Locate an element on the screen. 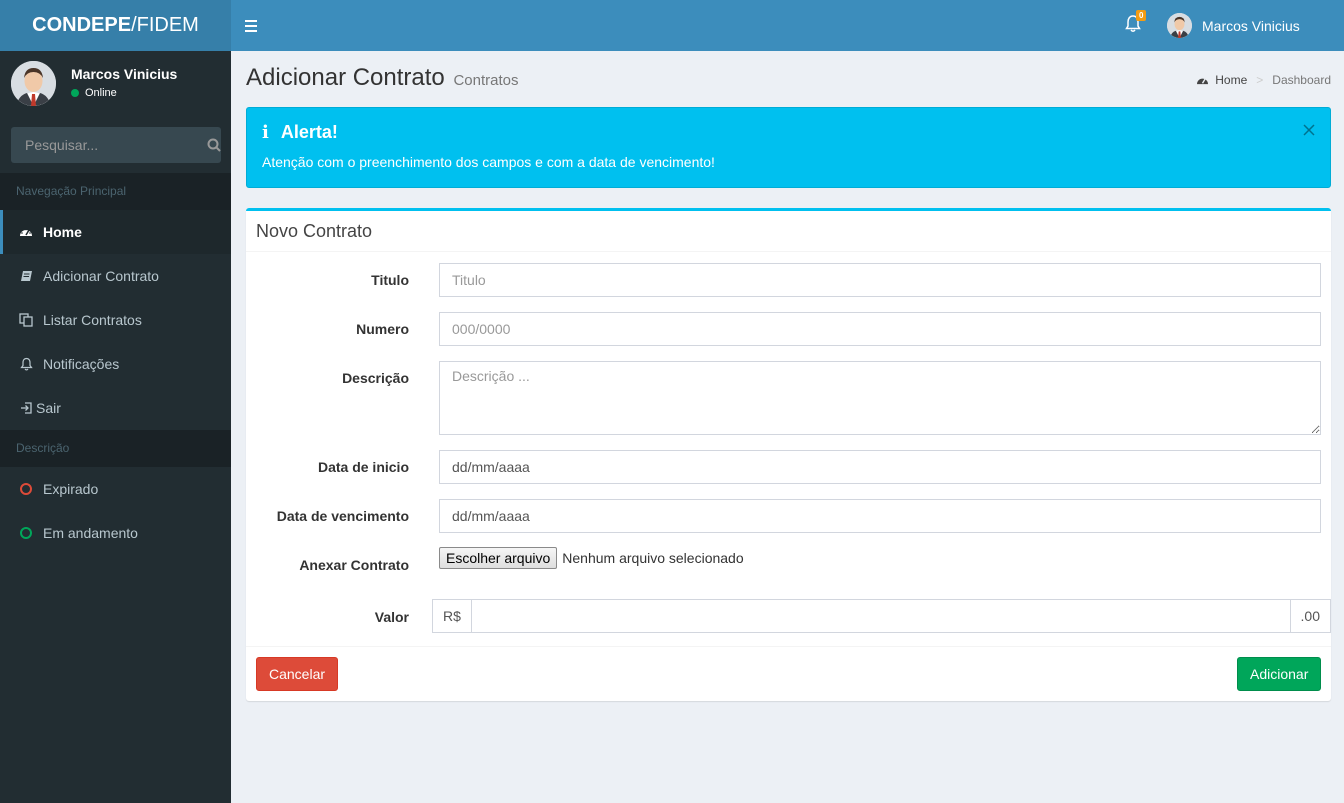 The width and height of the screenshot is (1344, 803). user-status: Online is located at coordinates (94, 93).